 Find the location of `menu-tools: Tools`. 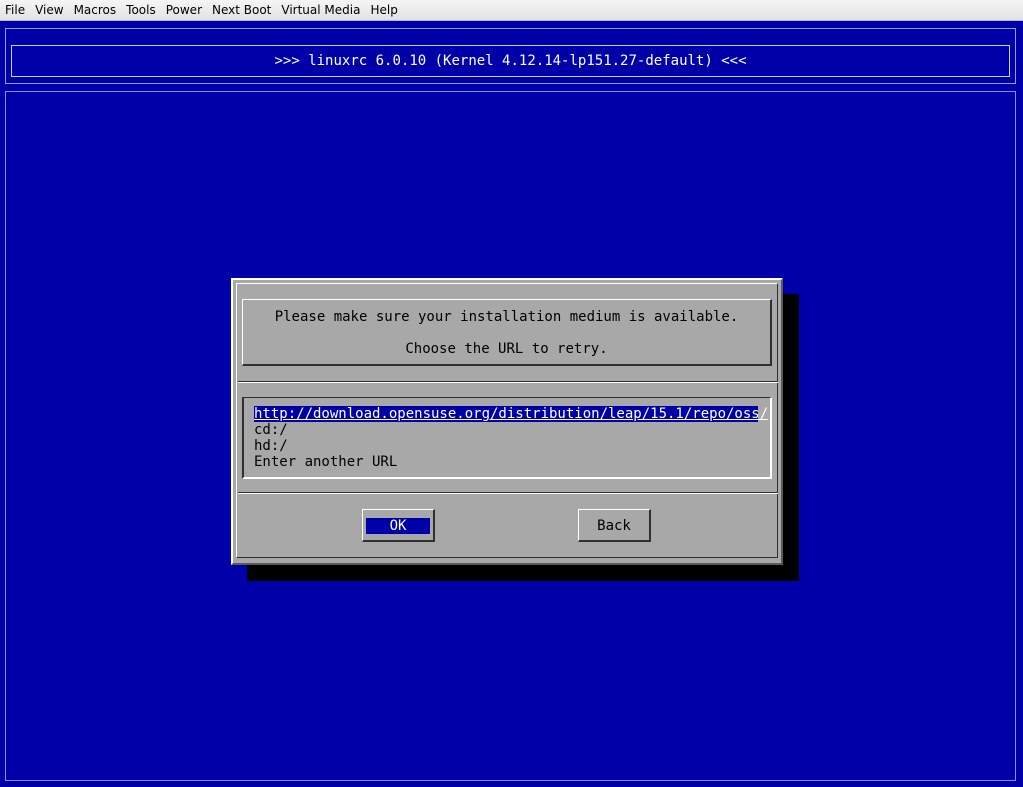

menu-tools: Tools is located at coordinates (141, 10).